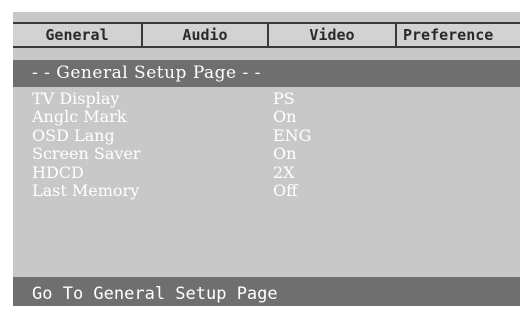 This screenshot has height=311, width=520. What do you see at coordinates (86, 190) in the screenshot?
I see `setting-name: Last Memory` at bounding box center [86, 190].